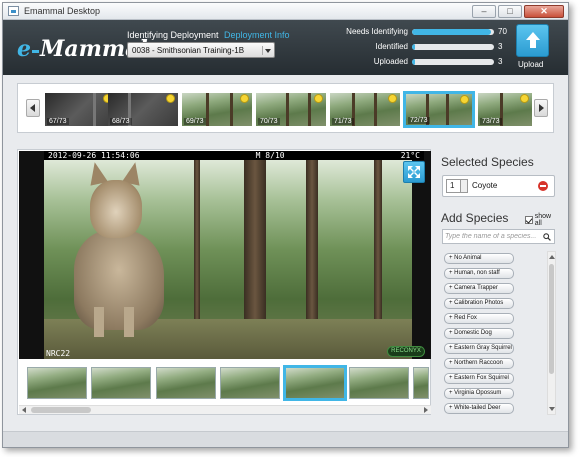 Image resolution: width=580 pixels, height=457 pixels. Describe the element at coordinates (121, 121) in the screenshot. I see `thumb-label: 68/73` at that location.